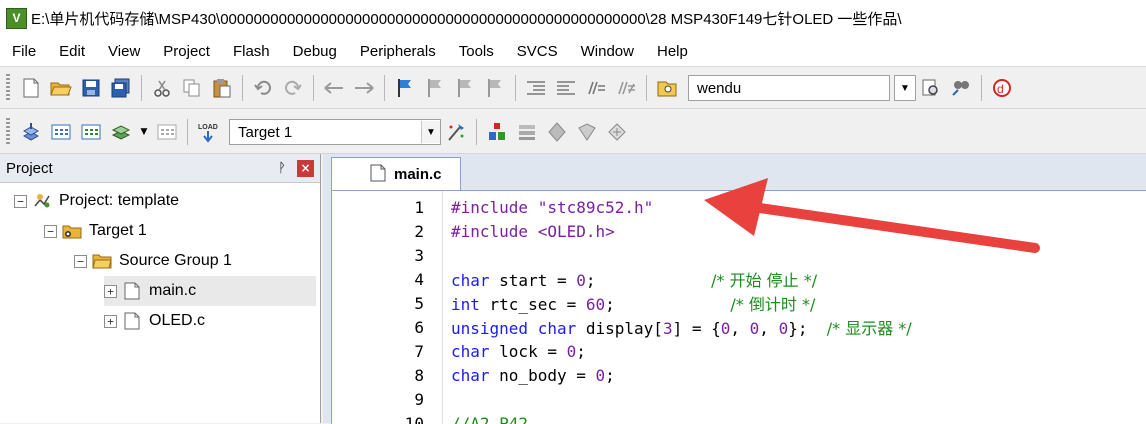 The width and height of the screenshot is (1146, 424). Describe the element at coordinates (537, 51) in the screenshot. I see `menu-svcs: SVCS` at that location.